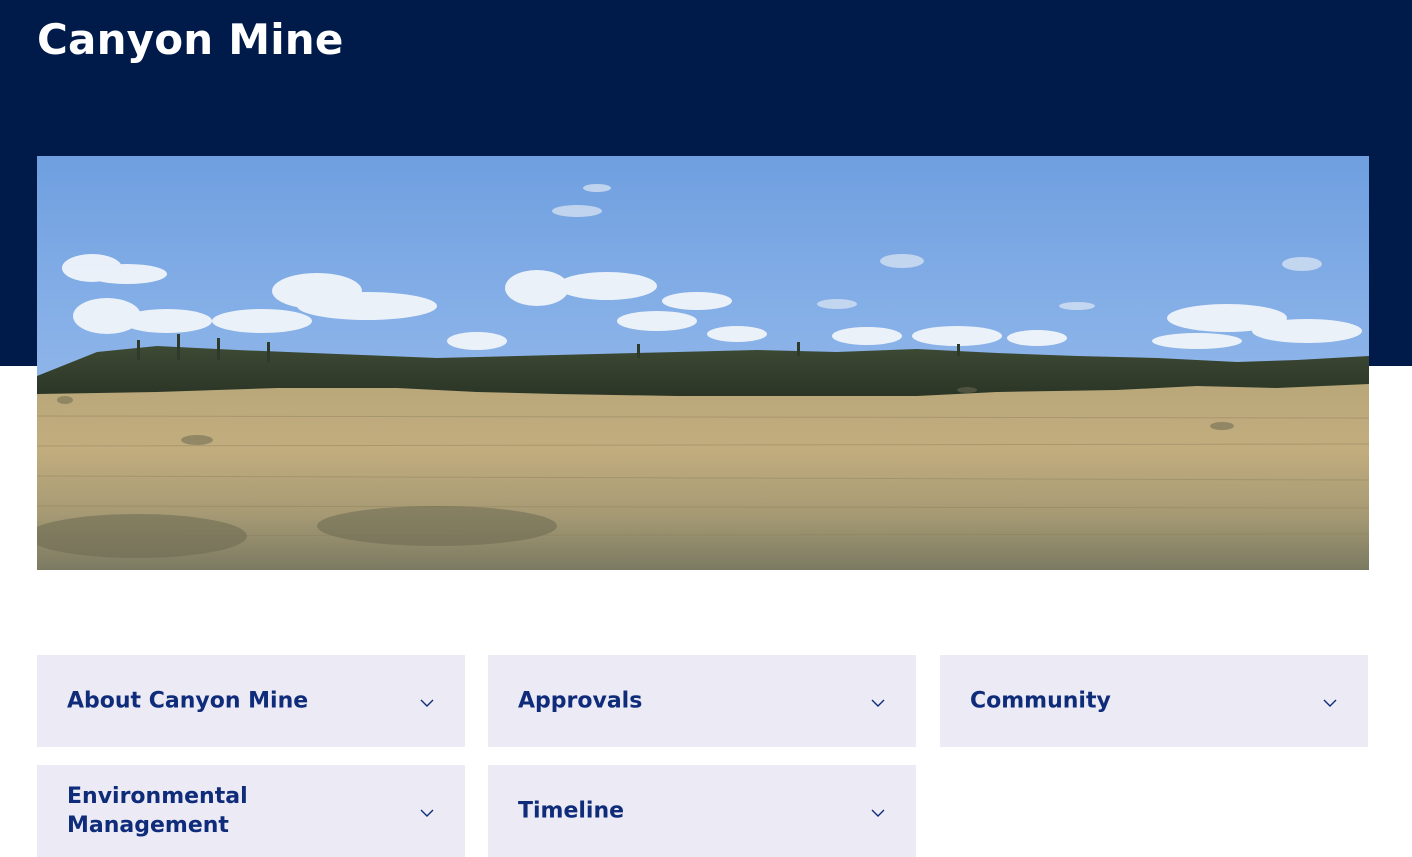 The image size is (1412, 857). Describe the element at coordinates (190, 39) in the screenshot. I see `page-title: Canyon Mine` at that location.